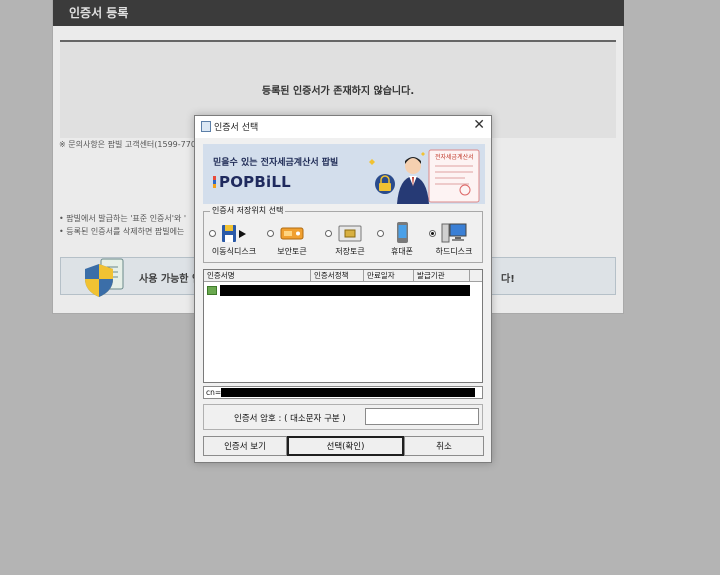  Describe the element at coordinates (424, 176) in the screenshot. I see `businessman-illustration-icon: 전자세금계산서` at that location.